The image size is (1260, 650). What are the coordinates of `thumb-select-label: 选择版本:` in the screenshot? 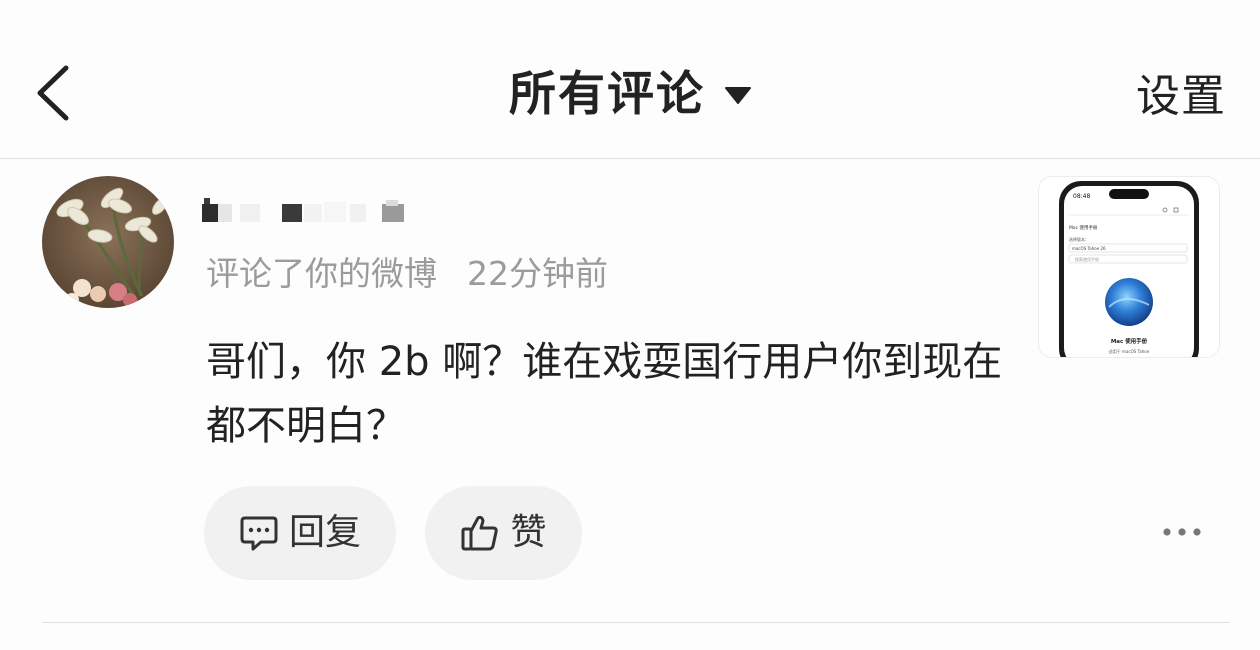 It's located at (1077, 239).